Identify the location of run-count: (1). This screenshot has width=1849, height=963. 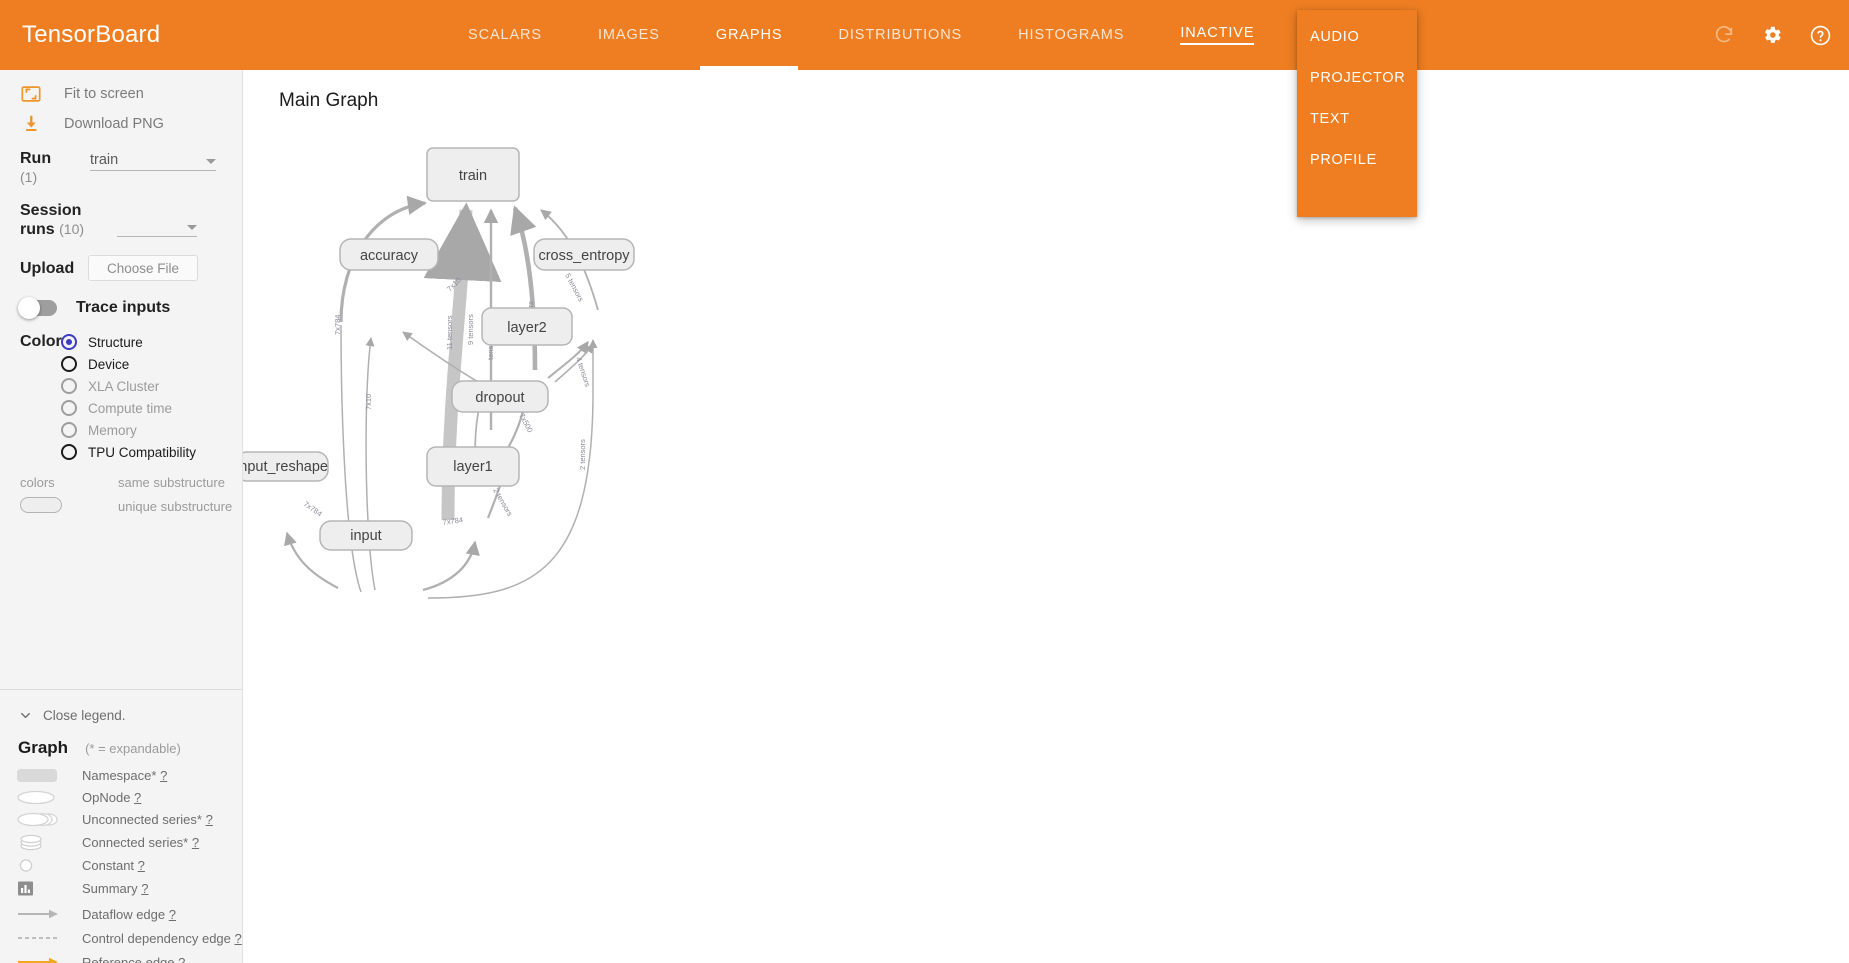
(29, 177).